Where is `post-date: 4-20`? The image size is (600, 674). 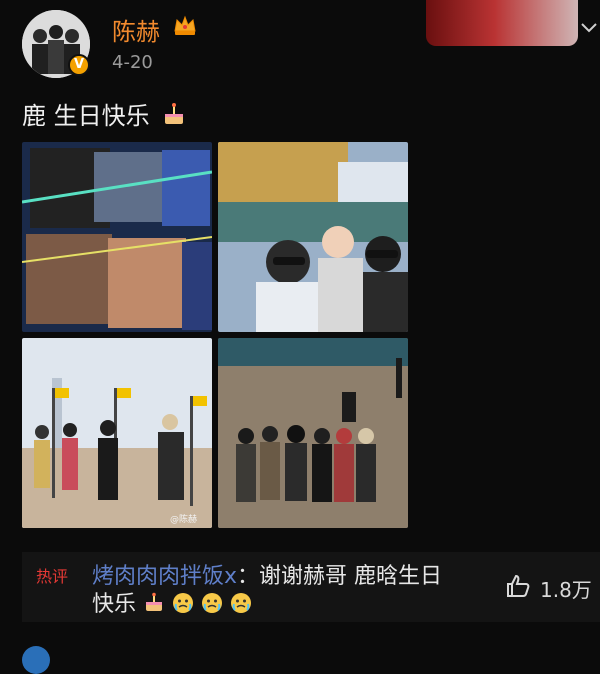
post-date: 4-20 is located at coordinates (132, 62).